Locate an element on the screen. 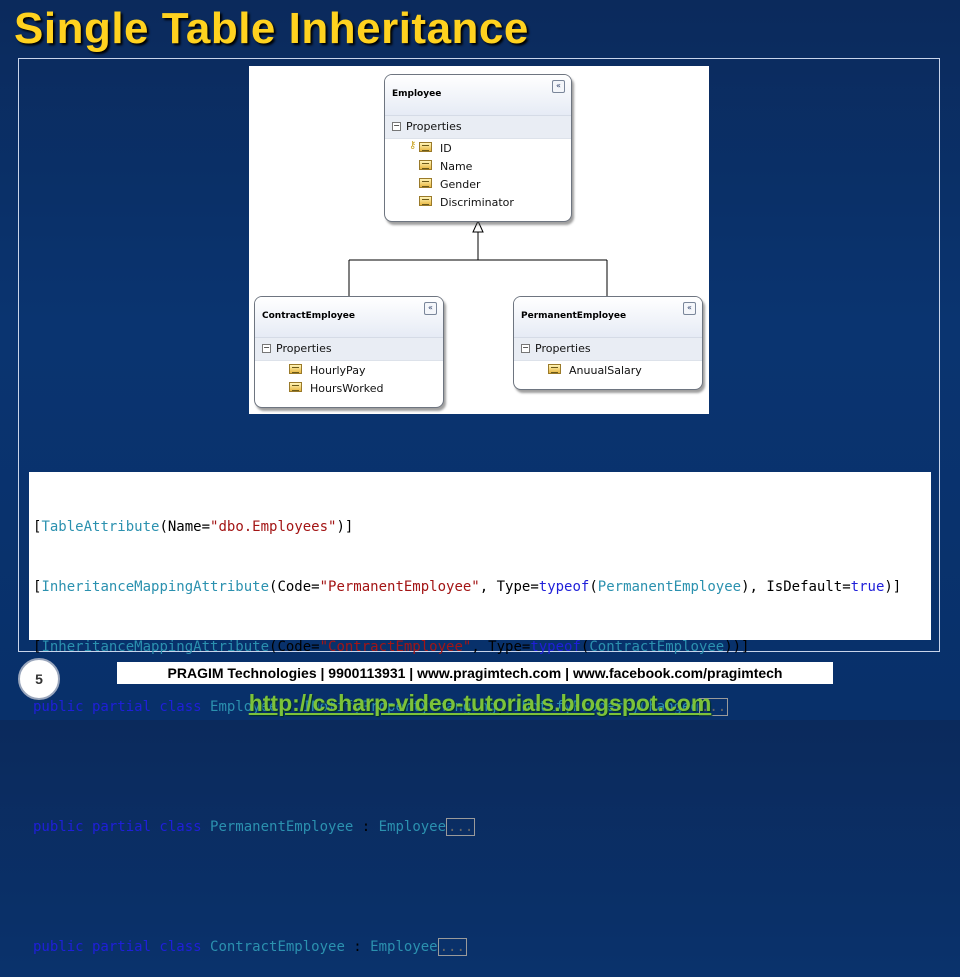 The height and width of the screenshot is (977, 960). entity-name: ContractEmployee is located at coordinates (308, 316).